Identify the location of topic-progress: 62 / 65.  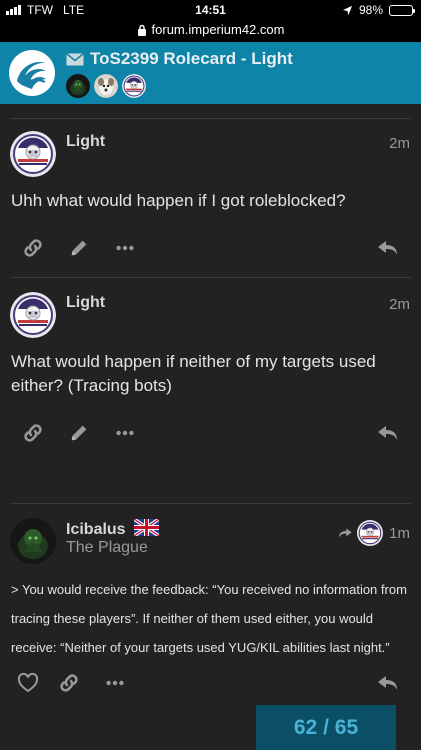
(326, 727).